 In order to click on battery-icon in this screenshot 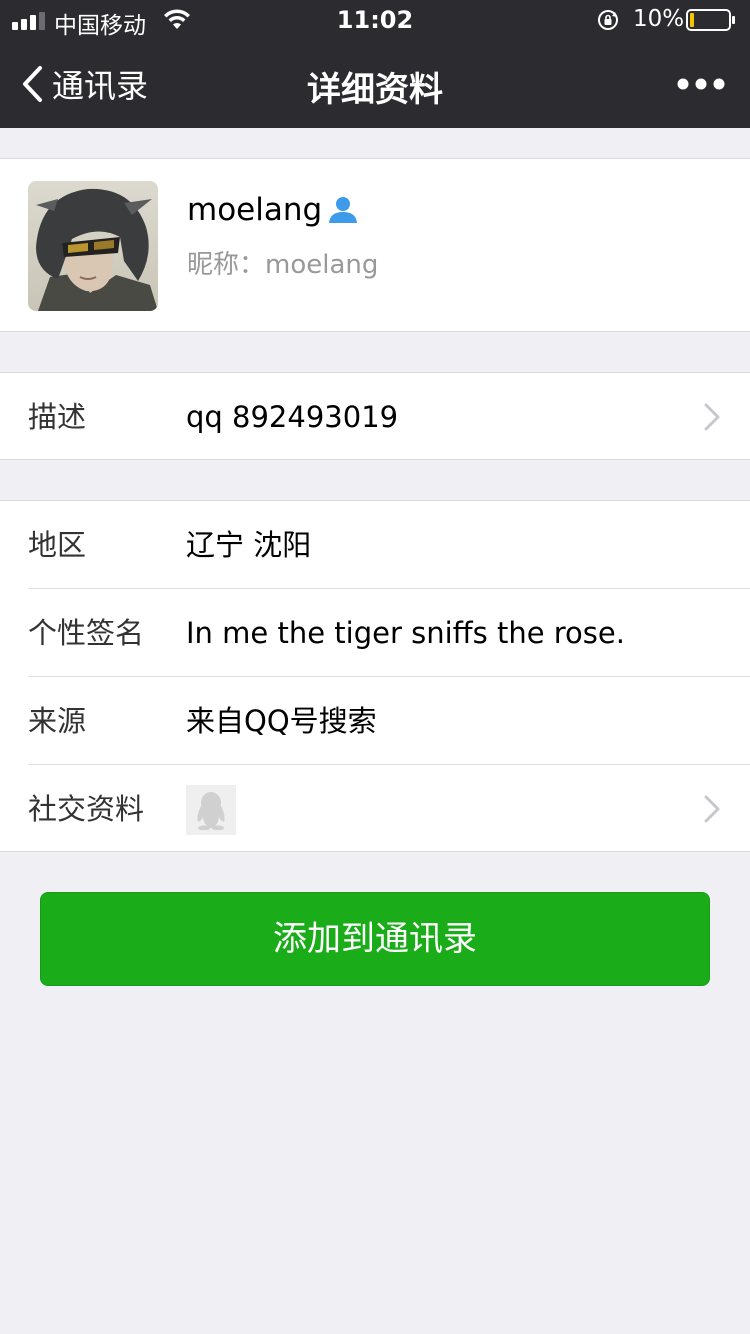, I will do `click(710, 20)`.